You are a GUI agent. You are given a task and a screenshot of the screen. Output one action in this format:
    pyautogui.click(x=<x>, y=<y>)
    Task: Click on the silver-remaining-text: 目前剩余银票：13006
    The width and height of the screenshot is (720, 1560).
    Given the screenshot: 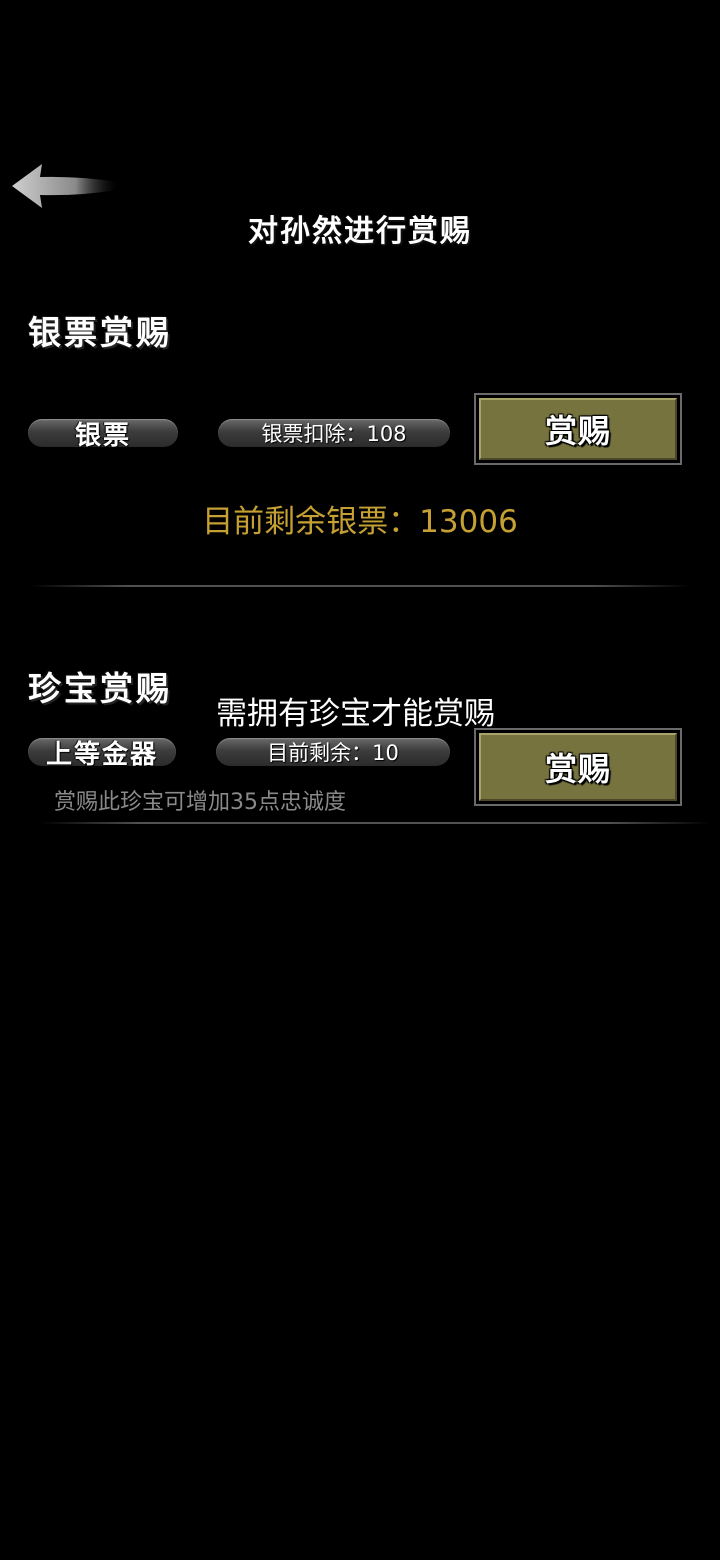 What is the action you would take?
    pyautogui.click(x=360, y=522)
    